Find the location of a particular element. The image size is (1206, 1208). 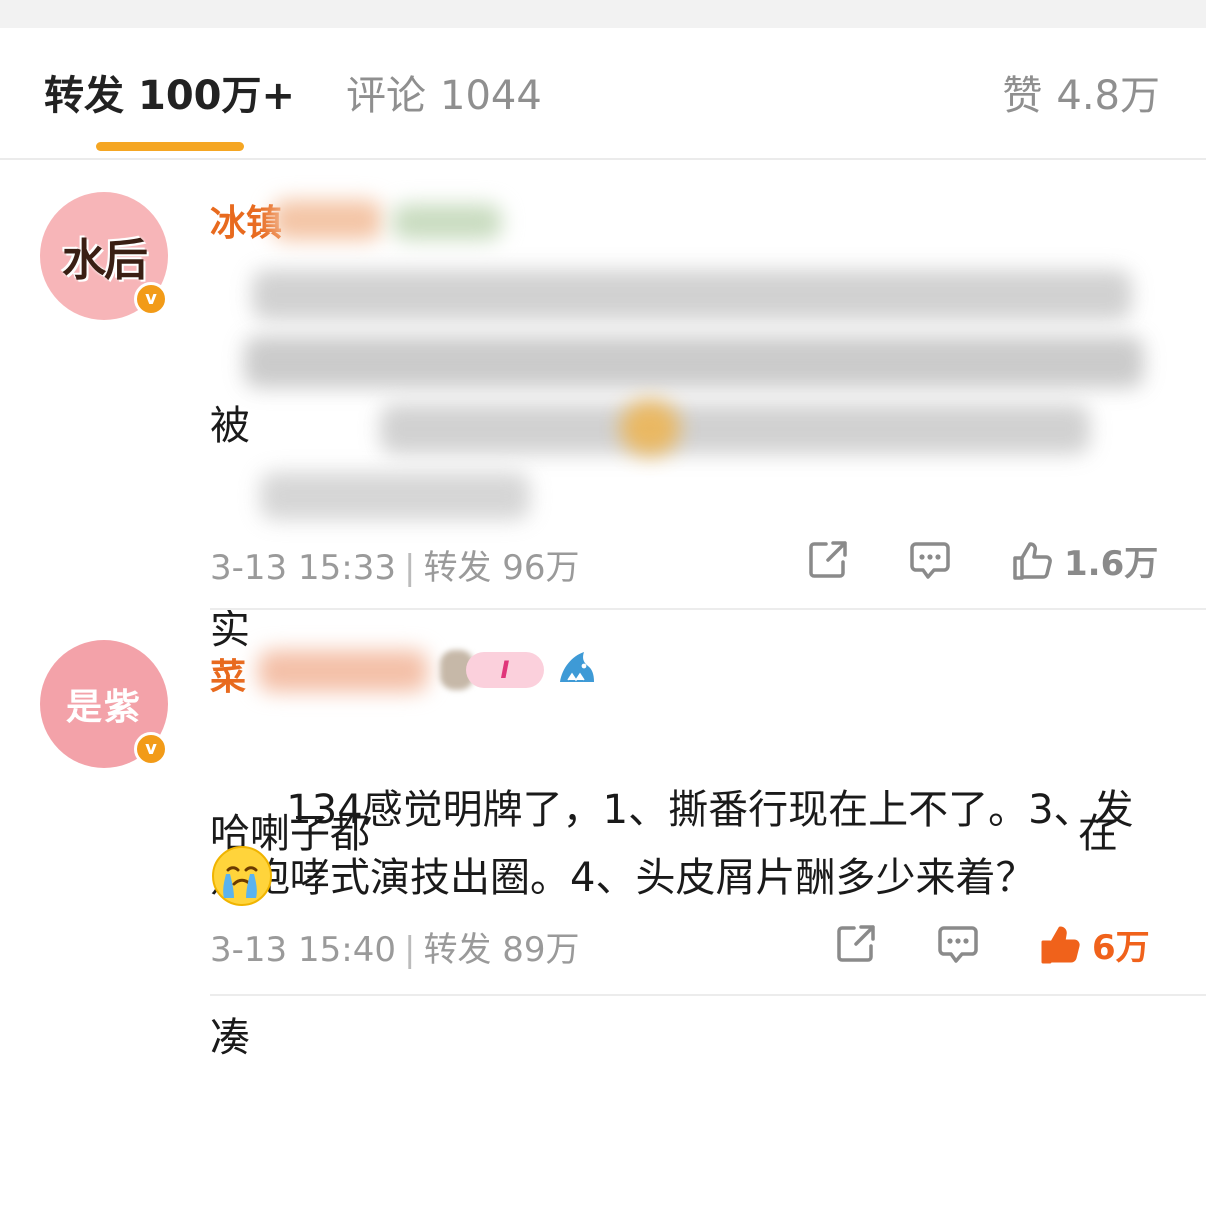

top-strip is located at coordinates (603, 14).